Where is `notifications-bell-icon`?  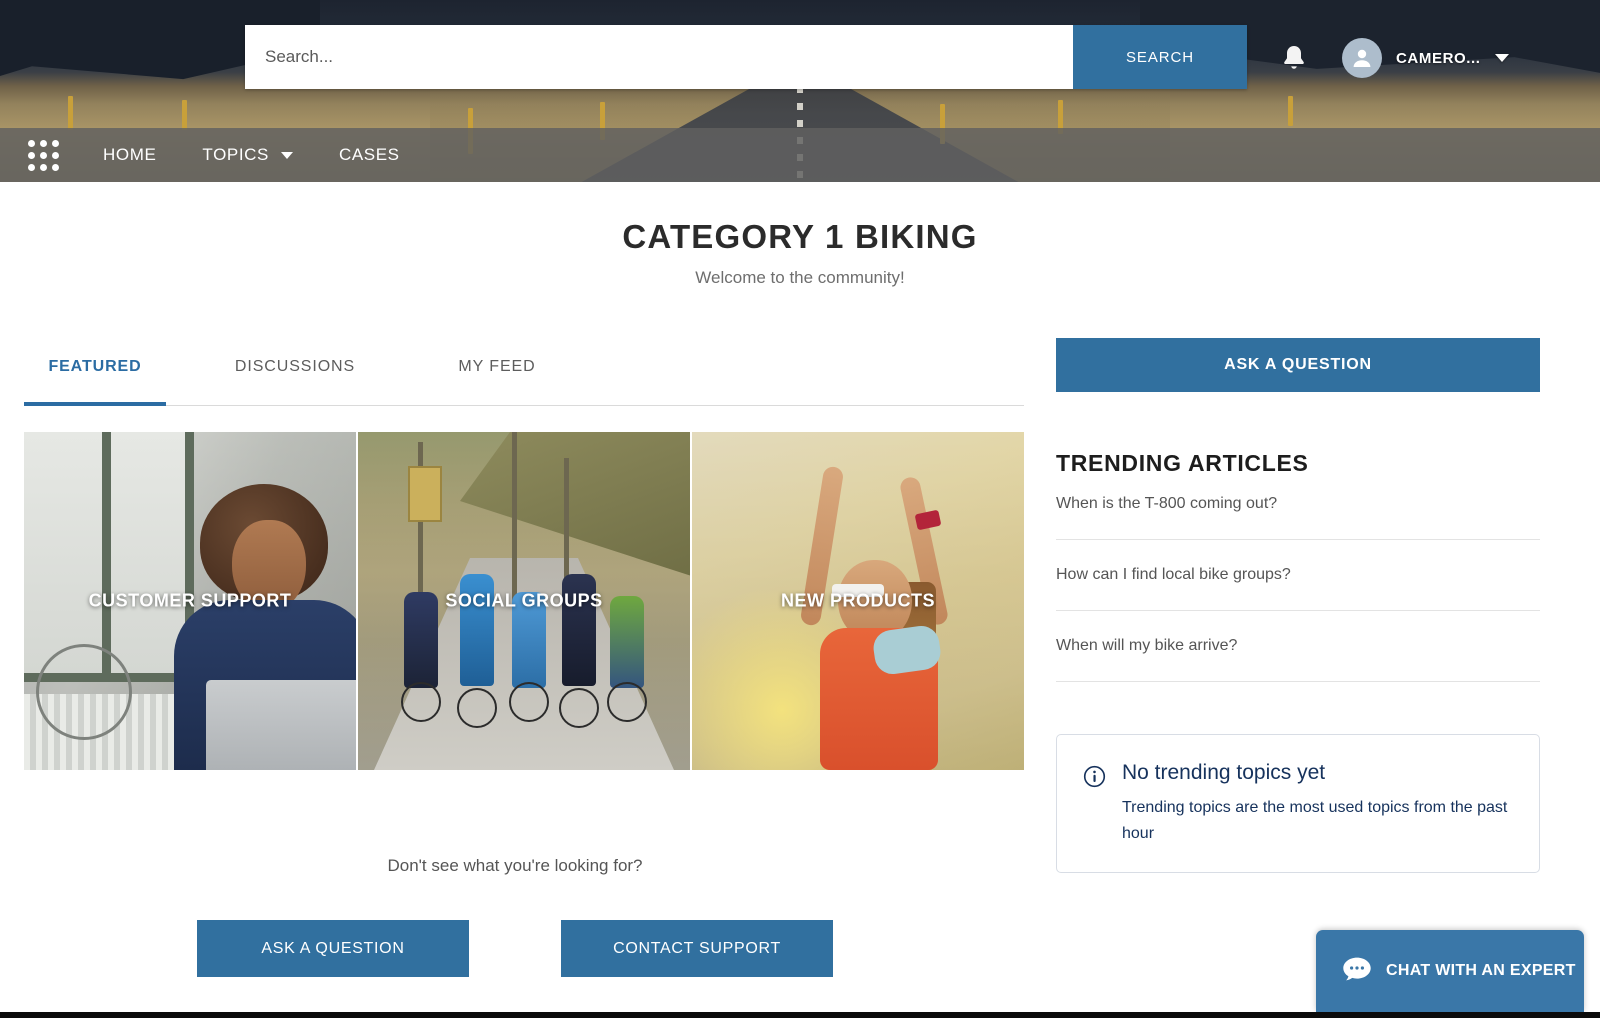
notifications-bell-icon is located at coordinates (1294, 58).